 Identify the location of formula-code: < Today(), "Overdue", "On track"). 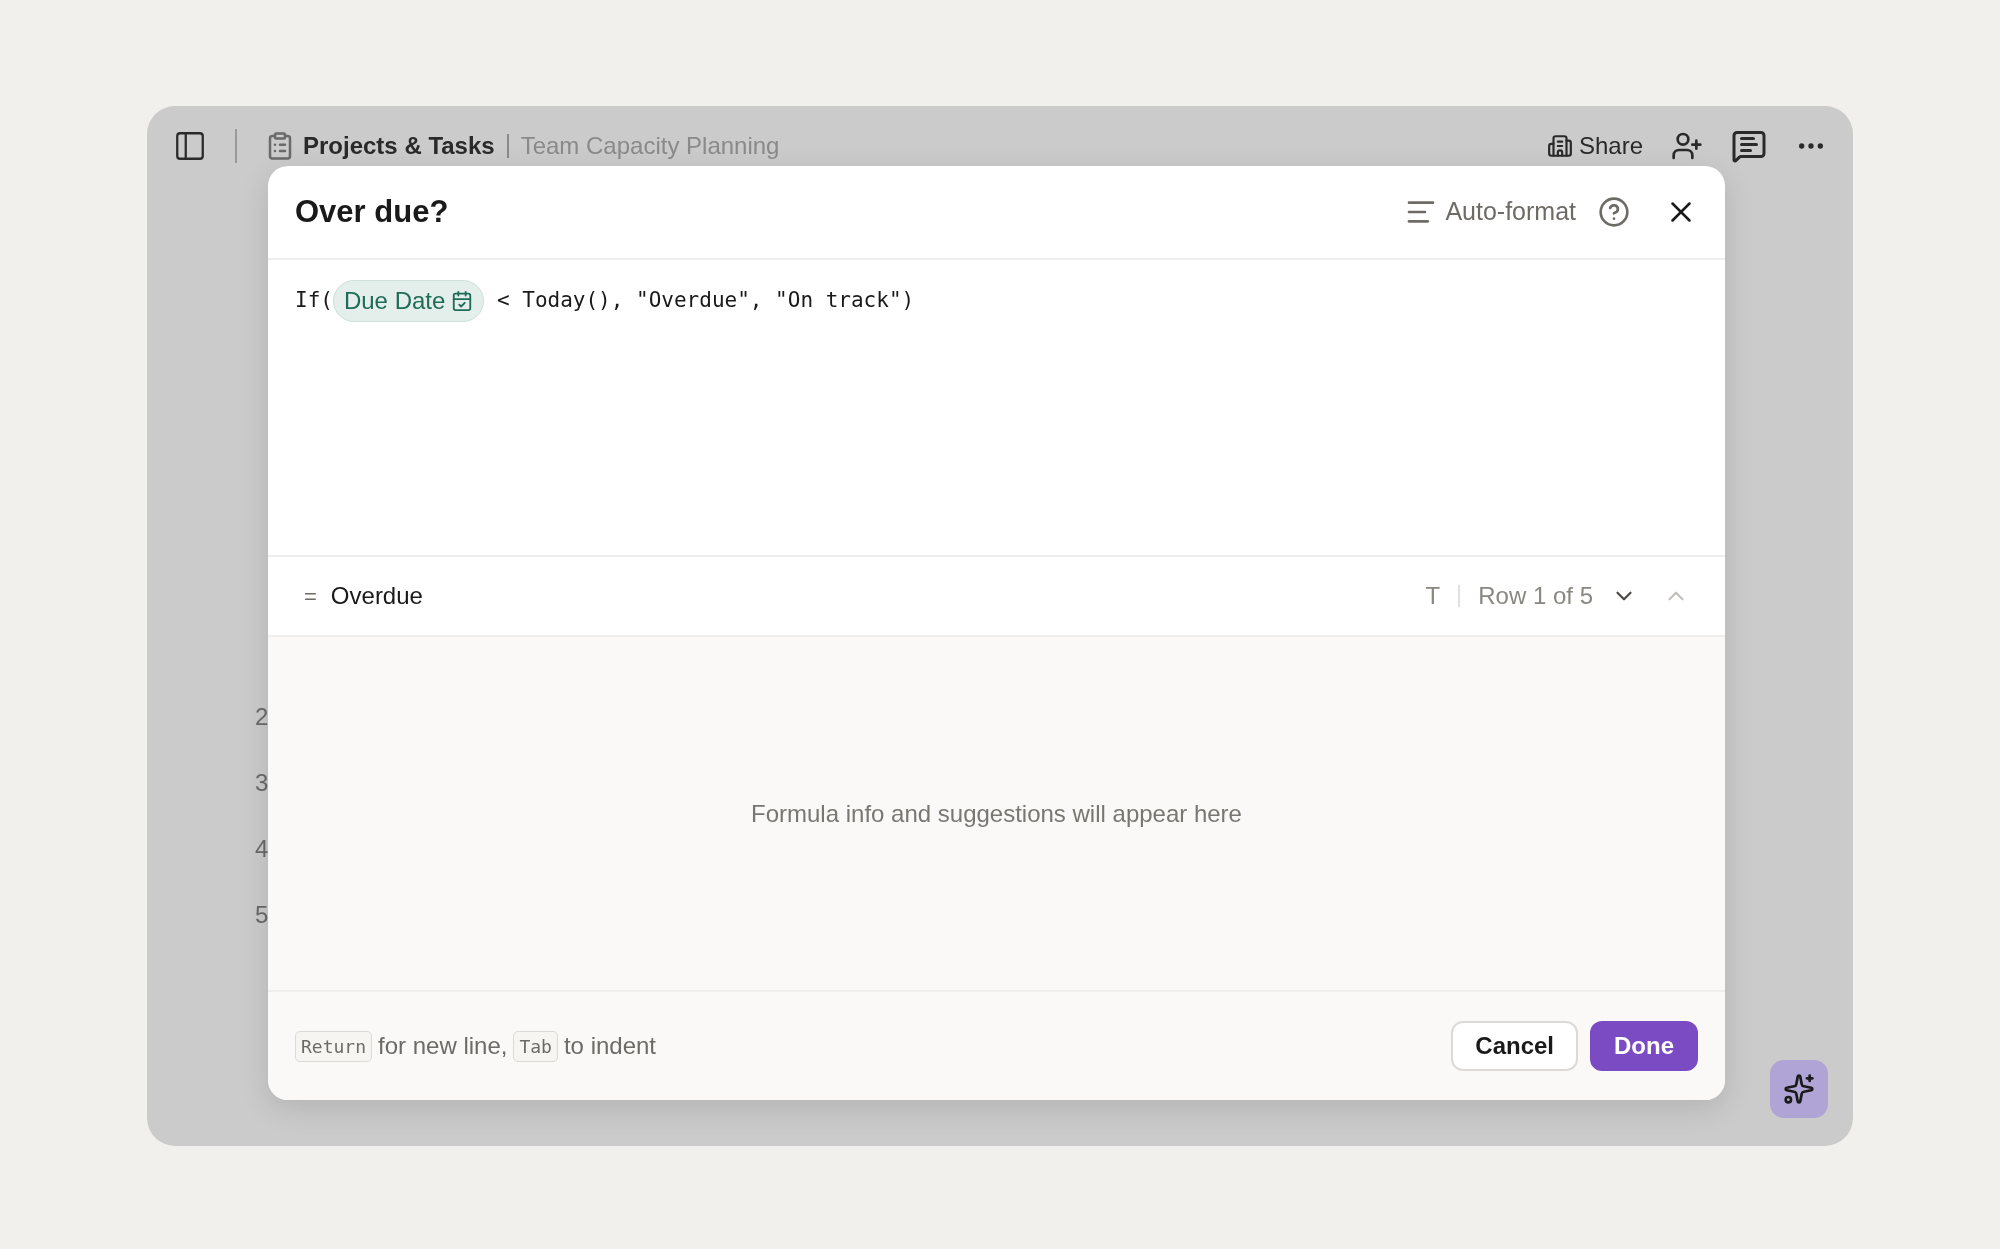
(705, 301).